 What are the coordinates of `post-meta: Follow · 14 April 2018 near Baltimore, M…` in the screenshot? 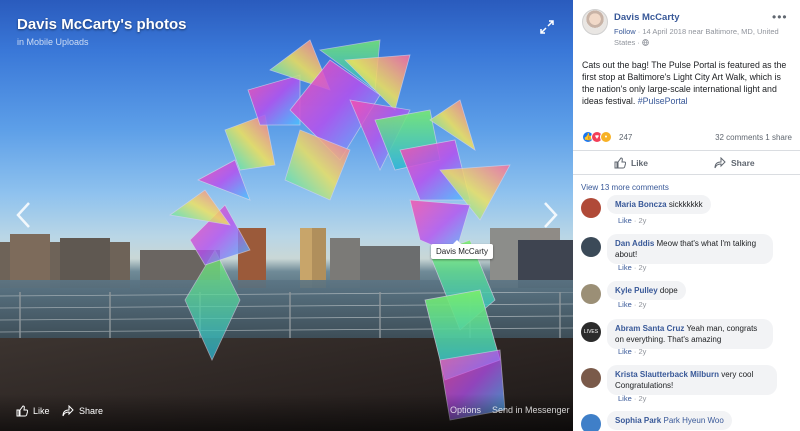 It's located at (703, 37).